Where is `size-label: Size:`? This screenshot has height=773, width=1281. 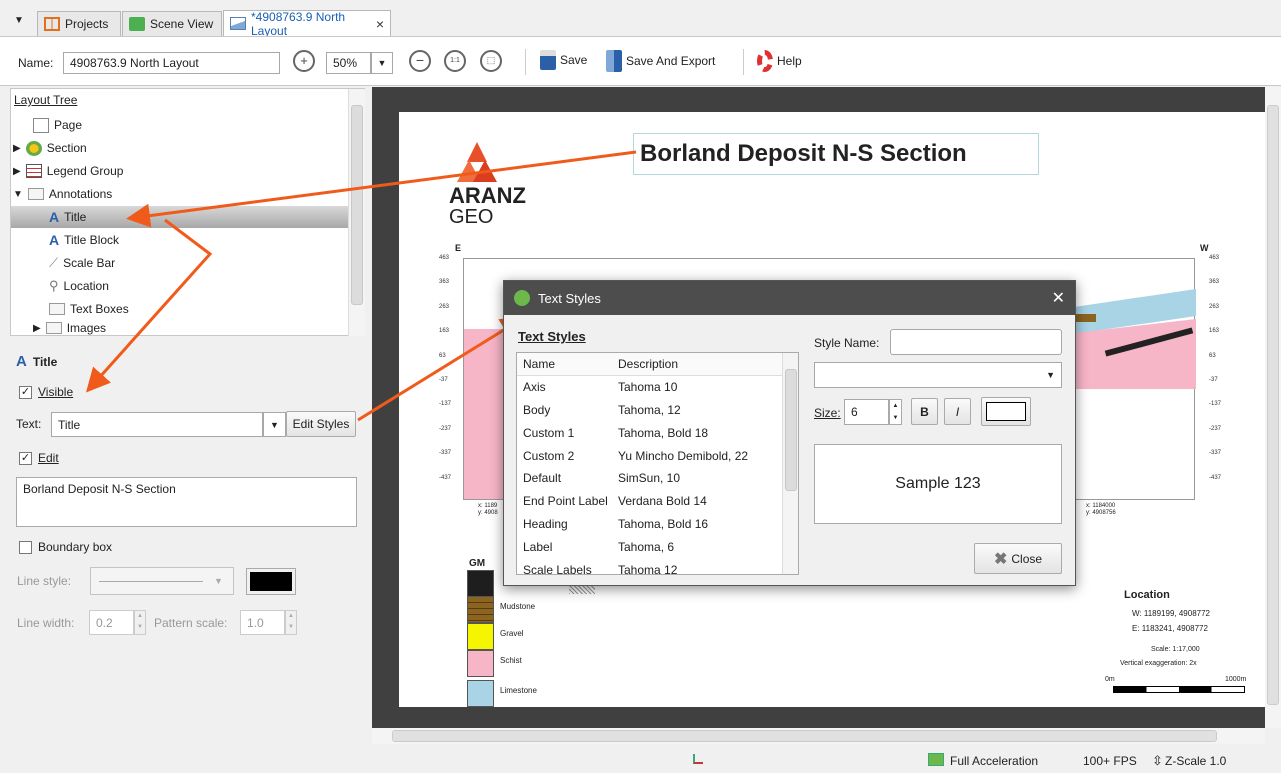 size-label: Size: is located at coordinates (827, 413).